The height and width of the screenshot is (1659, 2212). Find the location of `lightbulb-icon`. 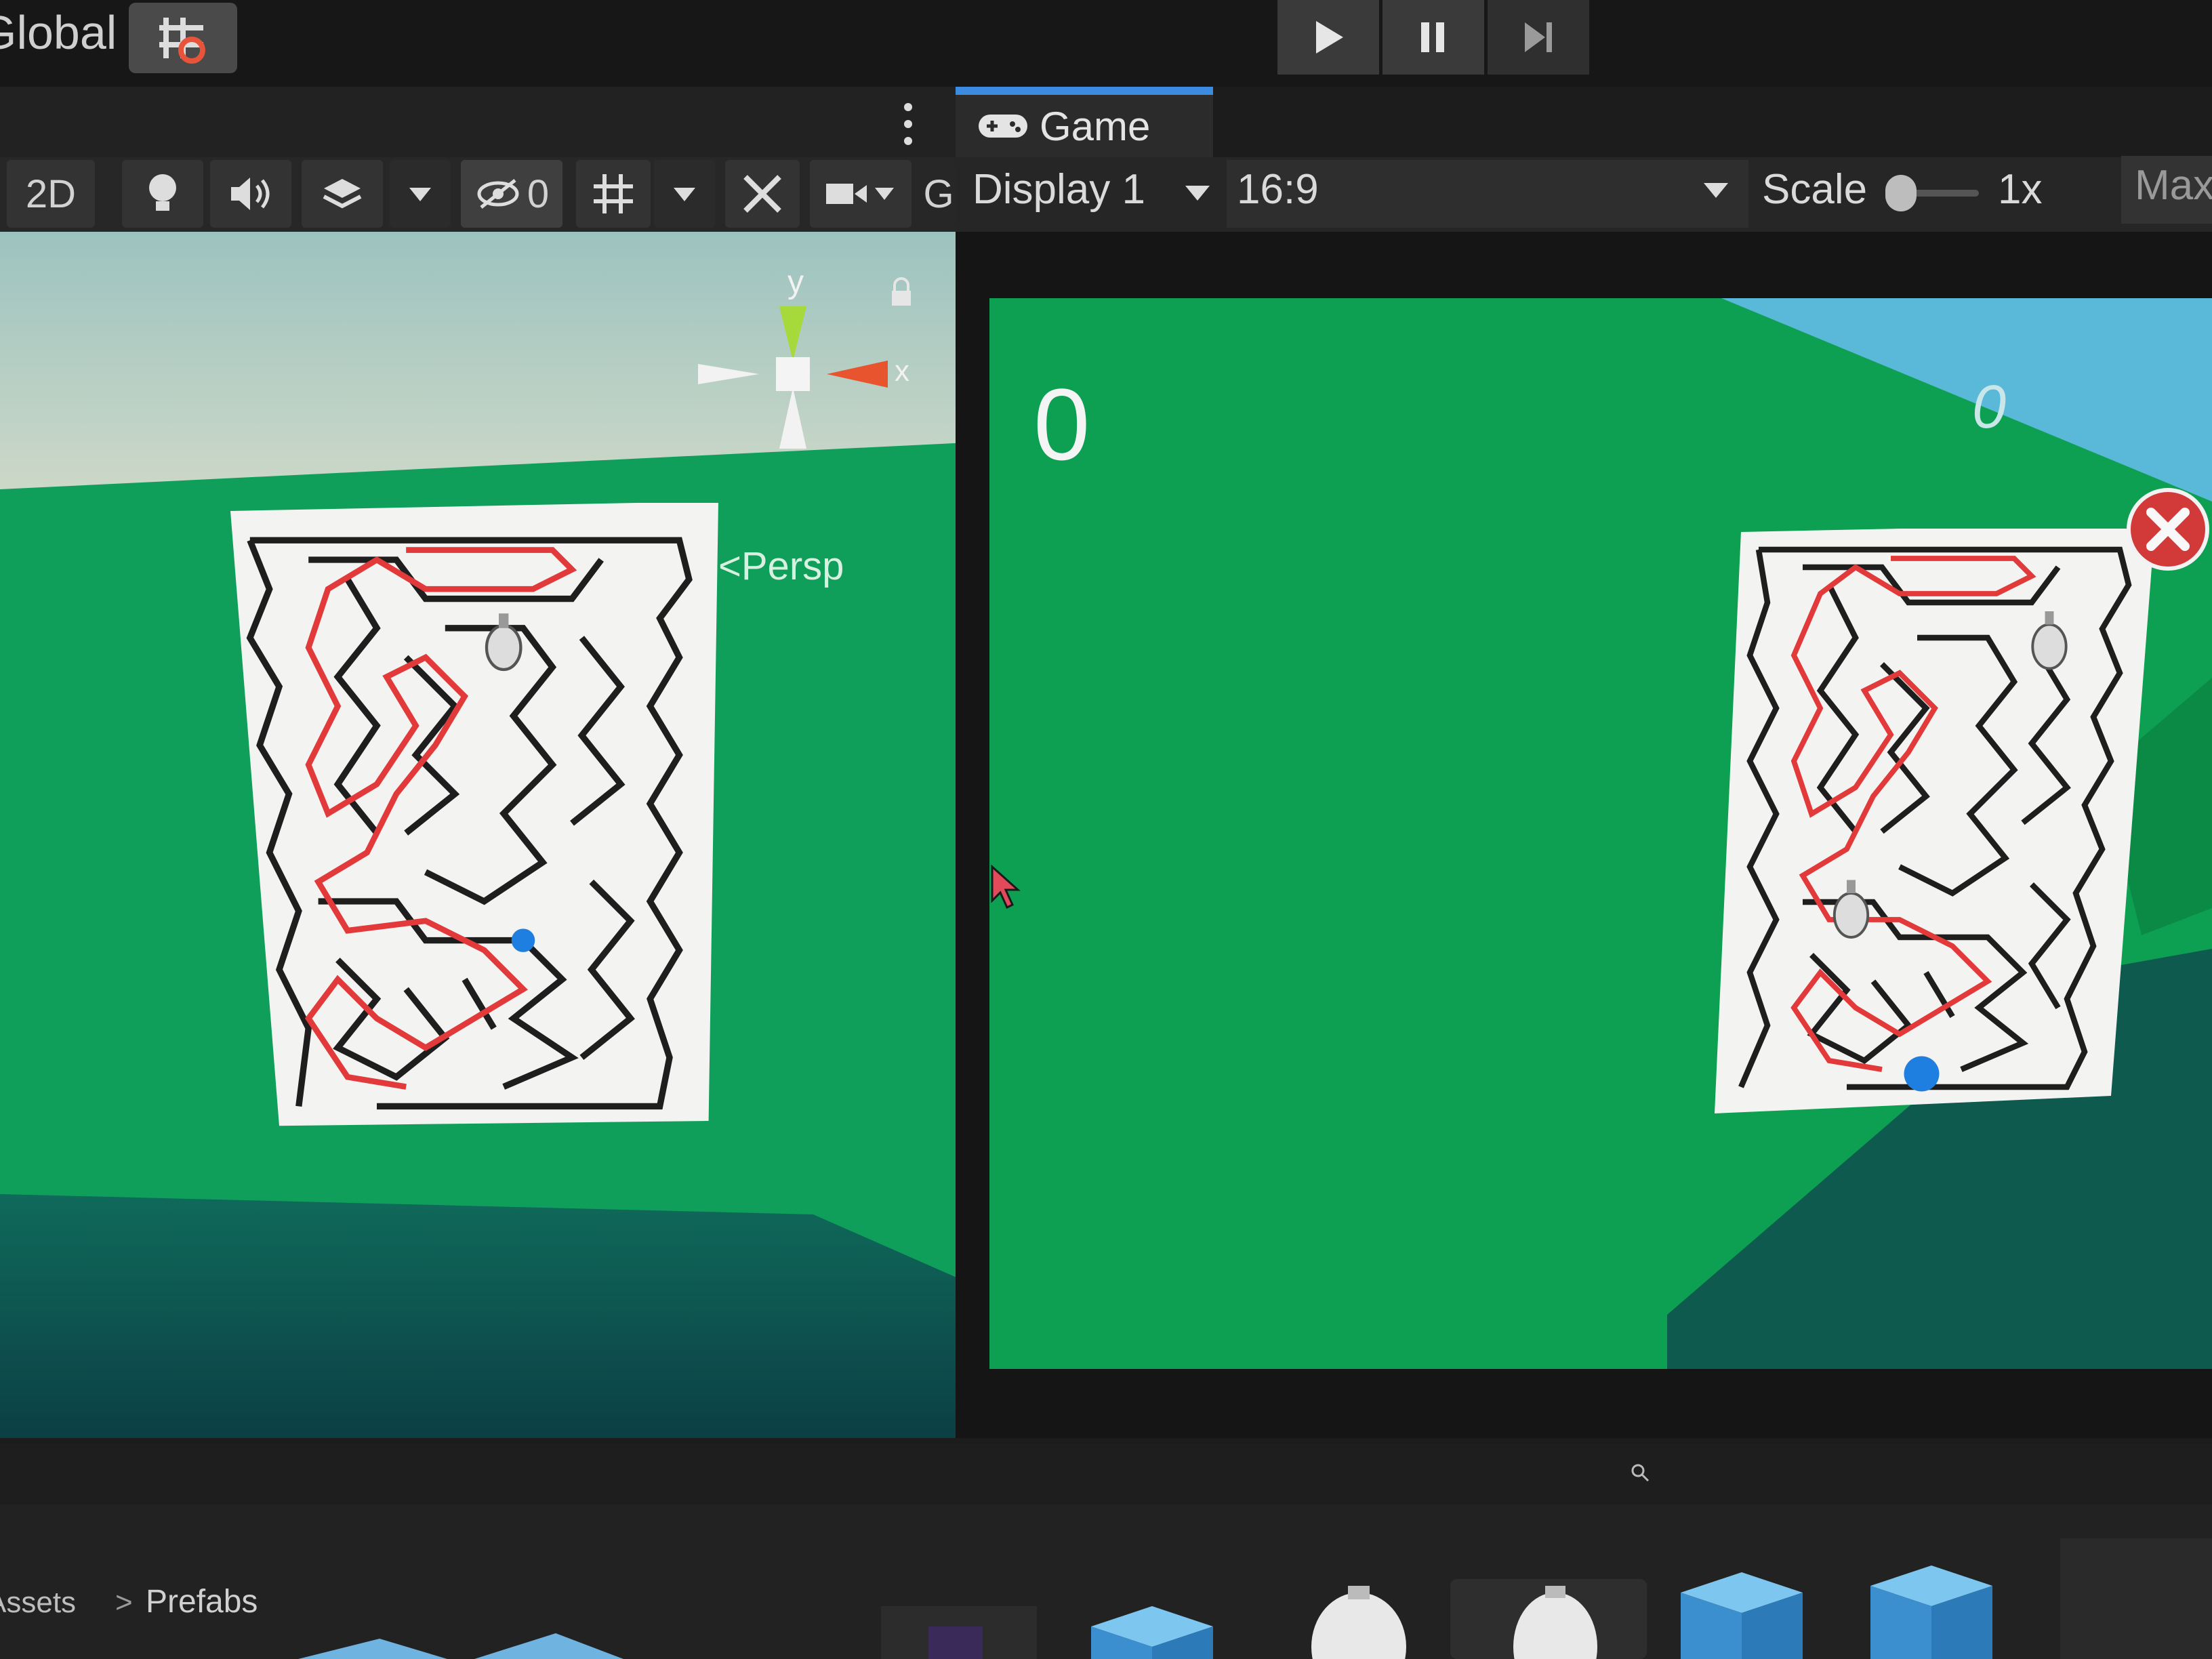

lightbulb-icon is located at coordinates (162, 193).